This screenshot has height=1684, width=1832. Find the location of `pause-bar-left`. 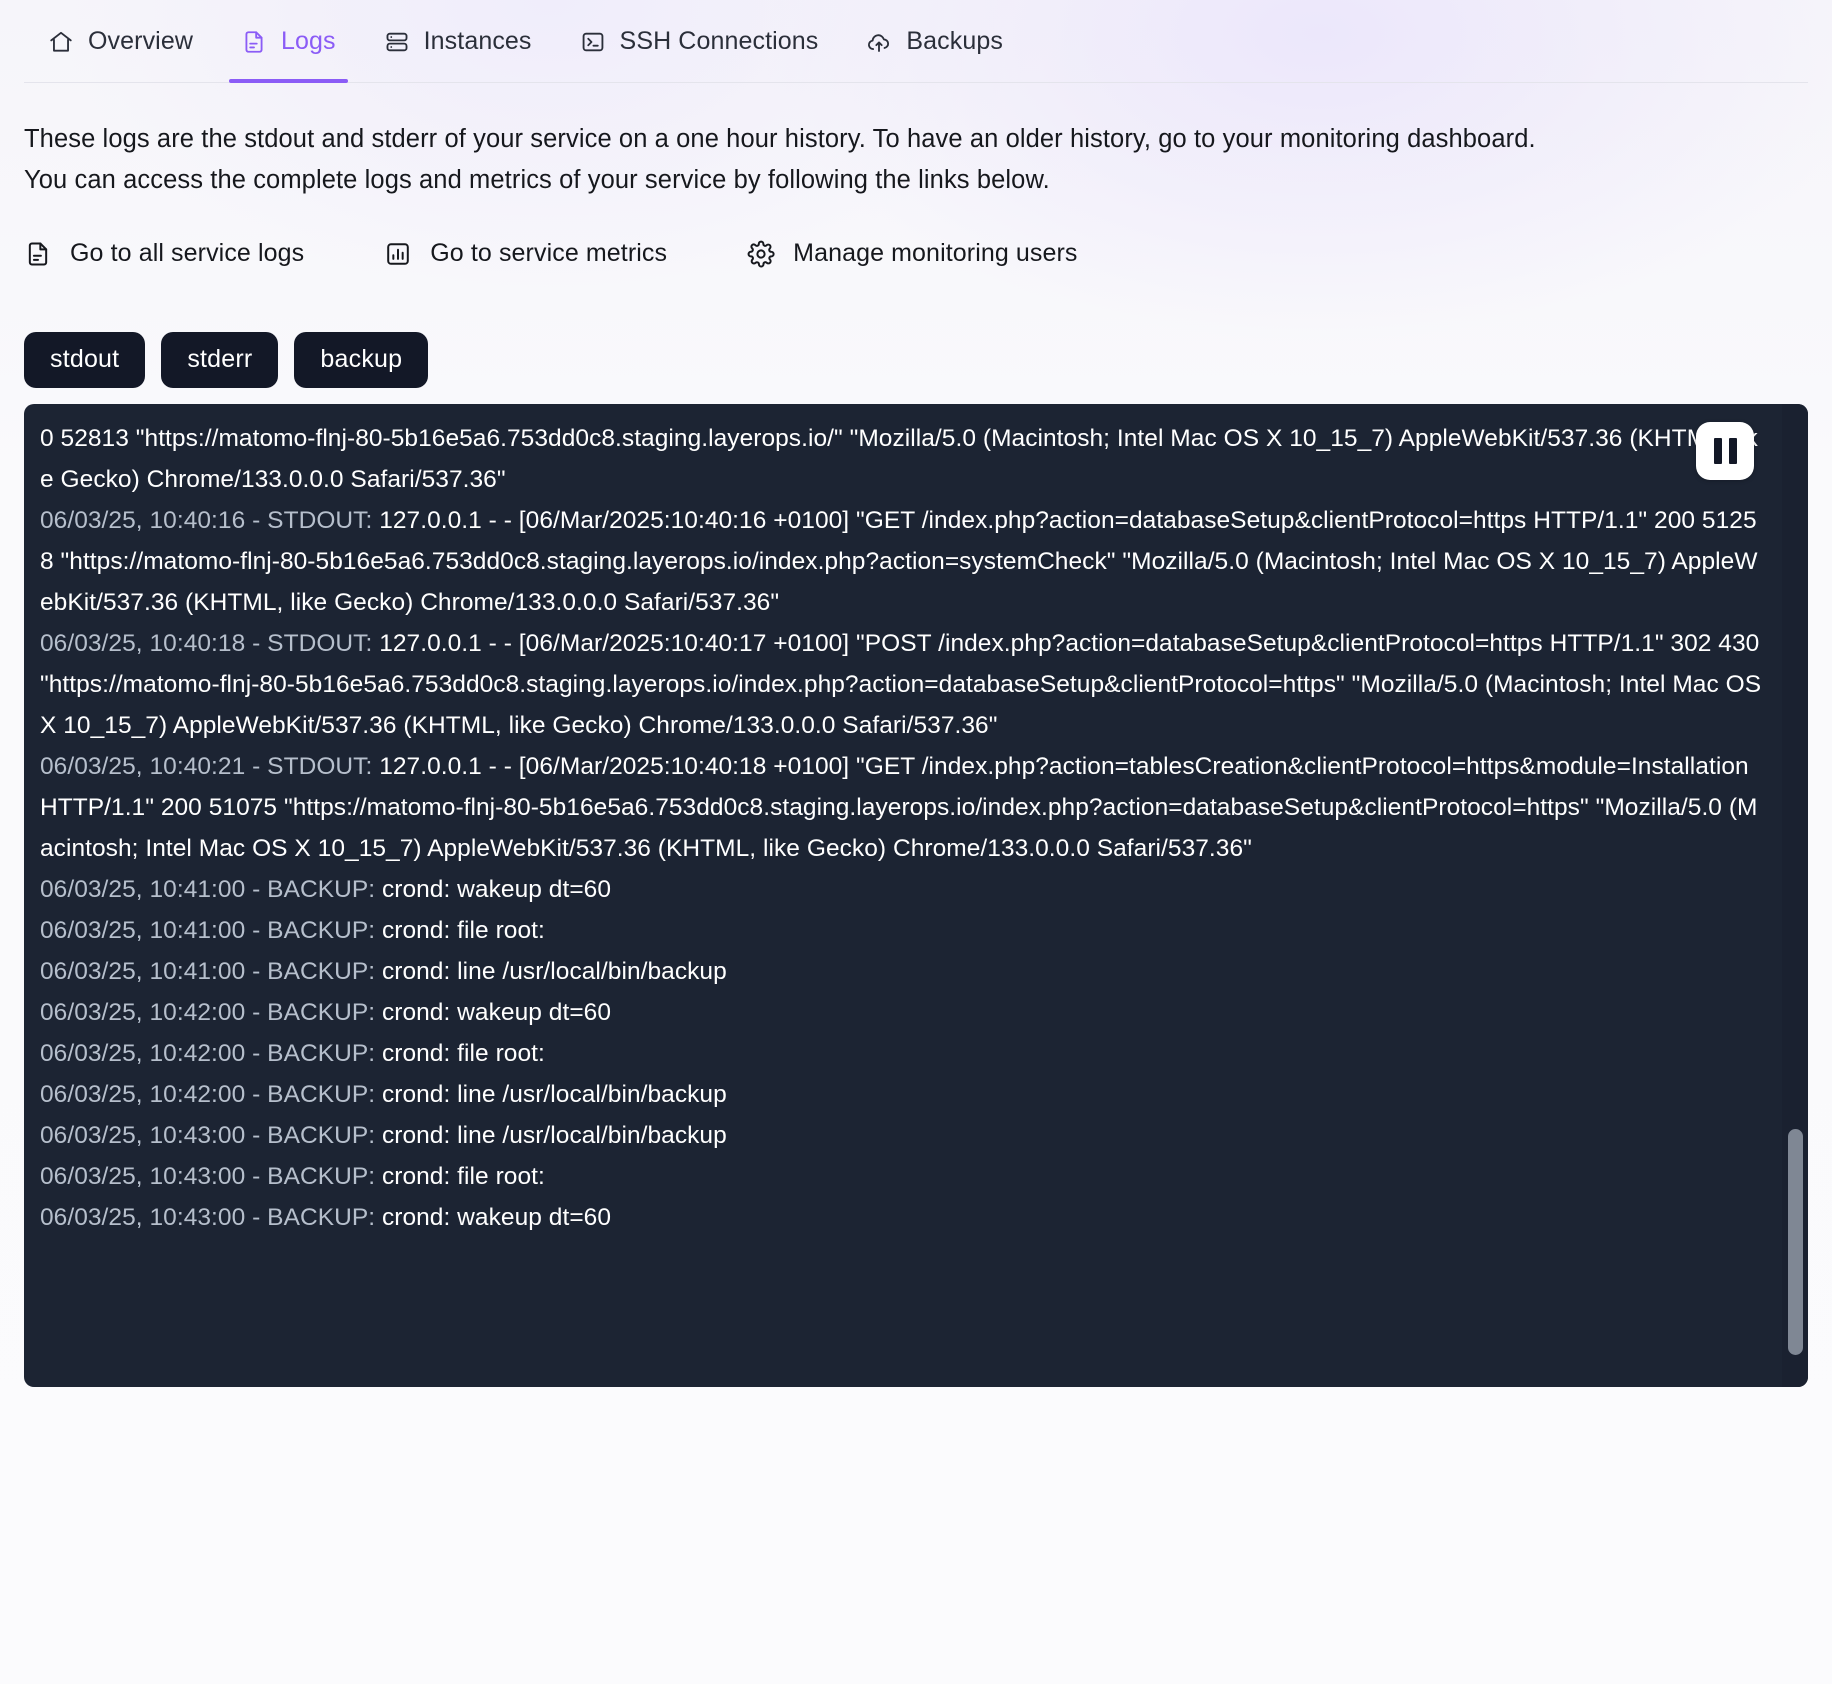

pause-bar-left is located at coordinates (1717, 450).